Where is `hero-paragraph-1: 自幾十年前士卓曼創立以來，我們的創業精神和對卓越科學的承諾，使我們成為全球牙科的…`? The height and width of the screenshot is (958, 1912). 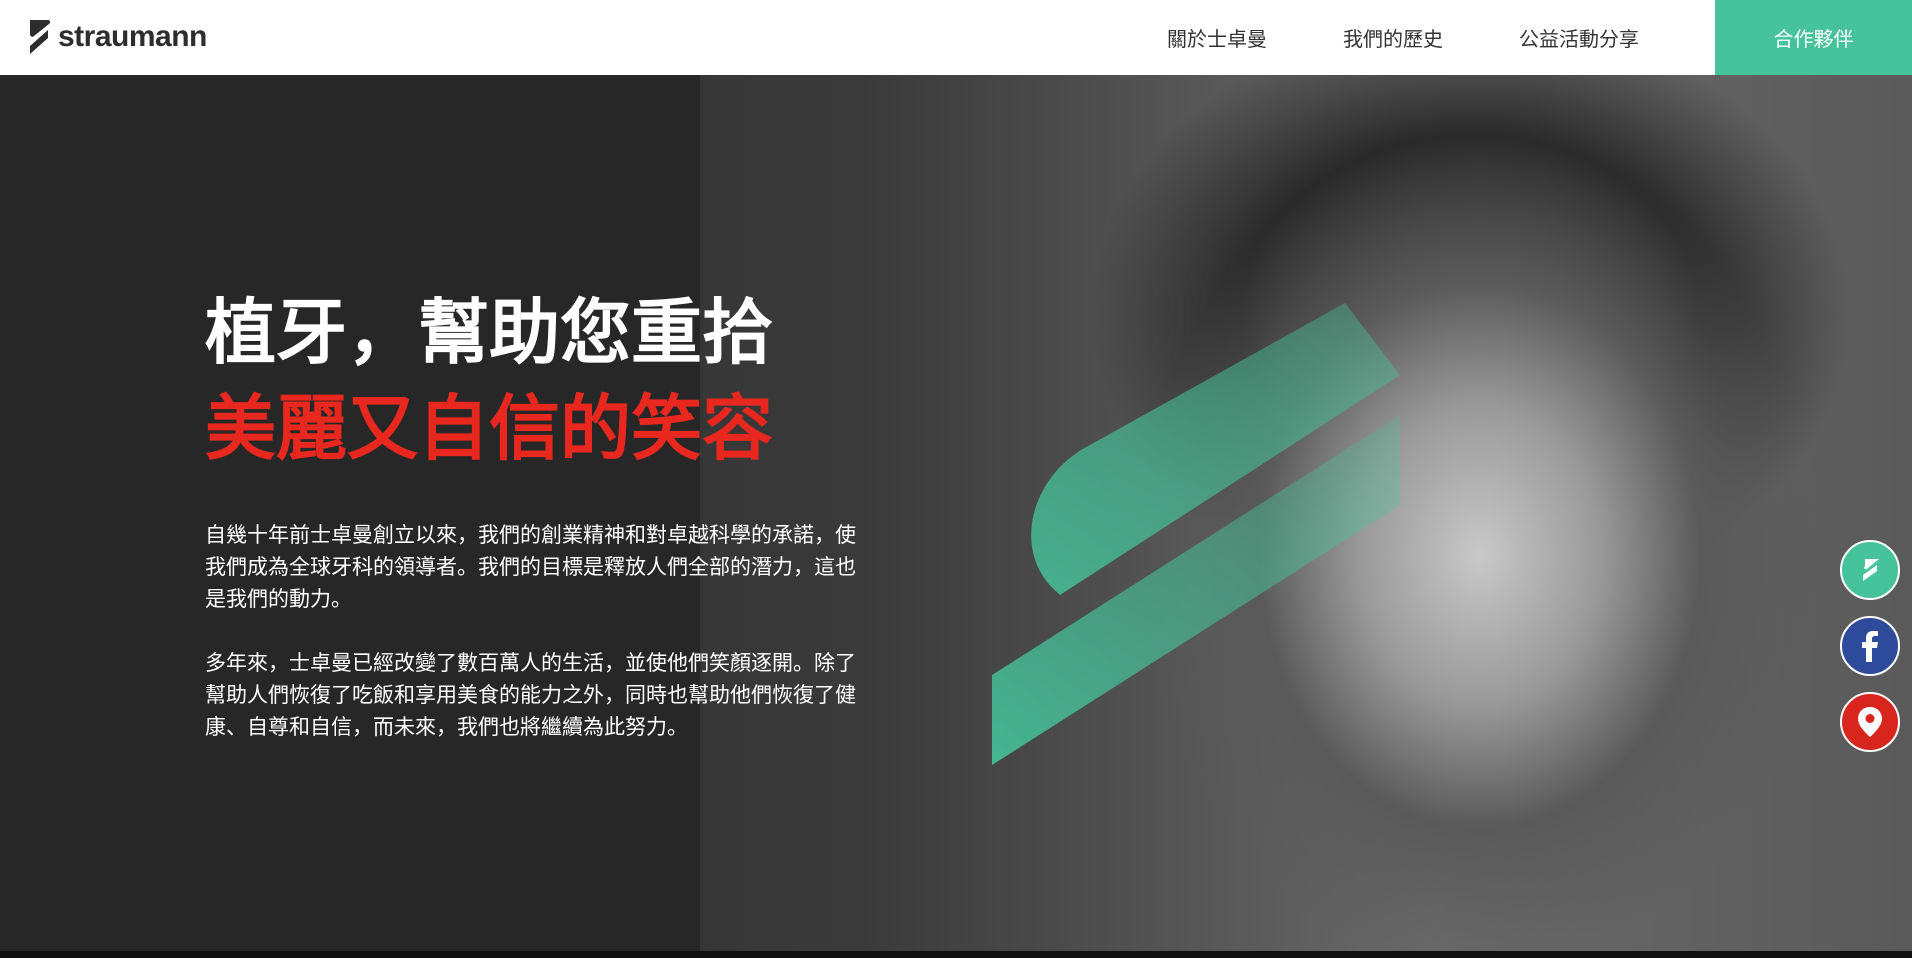 hero-paragraph-1: 自幾十年前士卓曼創立以來，我們的創業精神和對卓越科學的承諾，使我們成為全球牙科的… is located at coordinates (530, 567).